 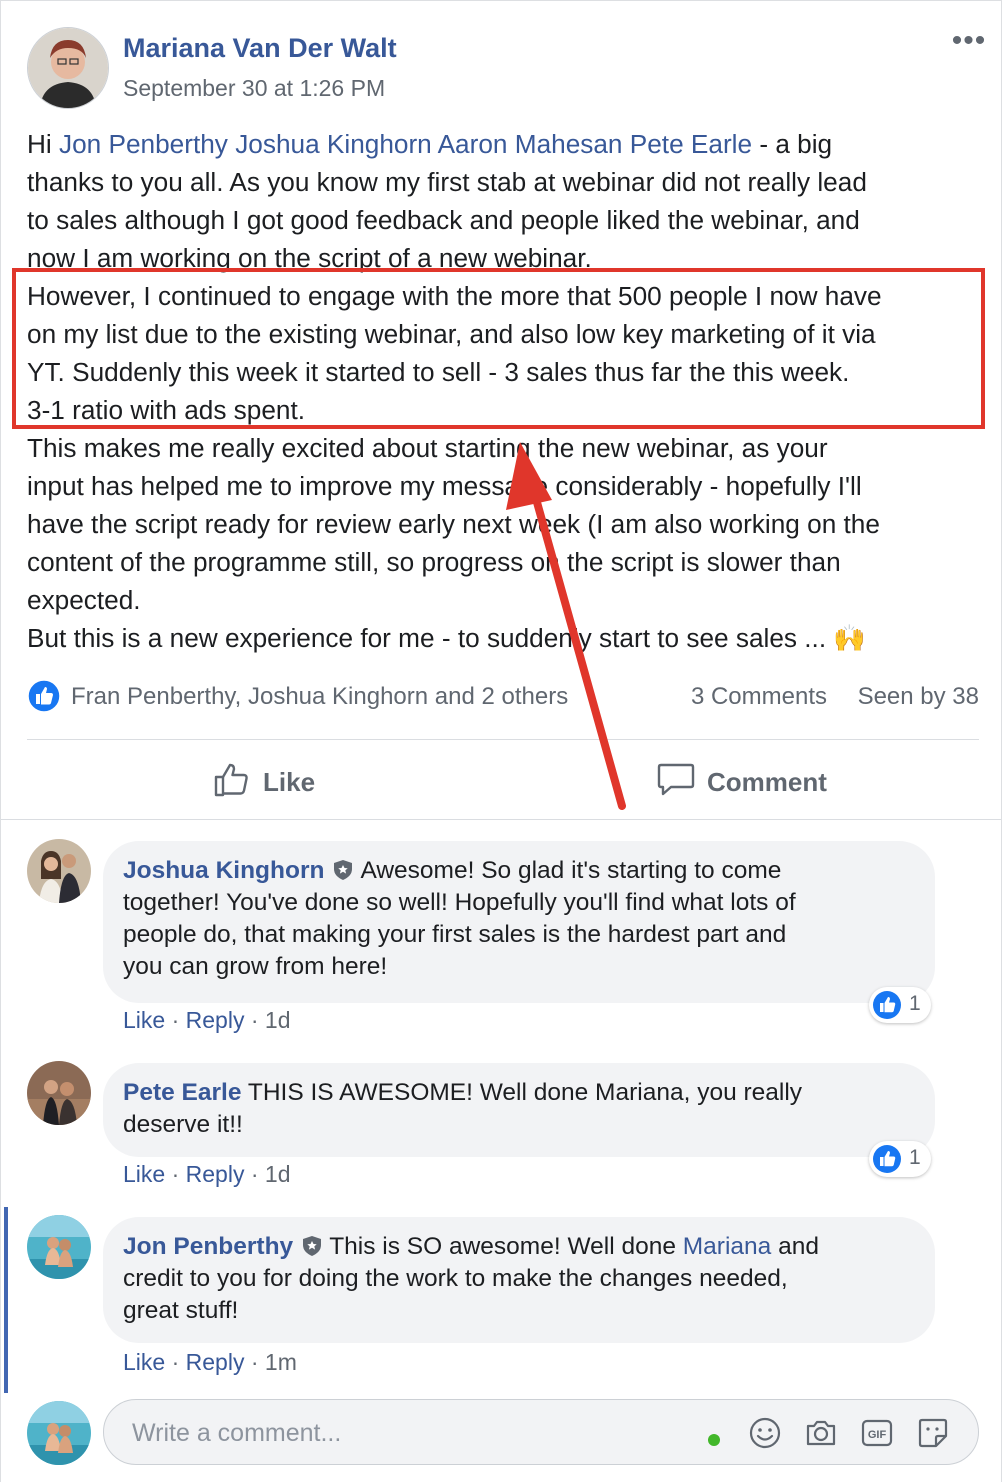 I want to click on comment-text: Awesome! So glad it's starting to come, so click(x=571, y=870).